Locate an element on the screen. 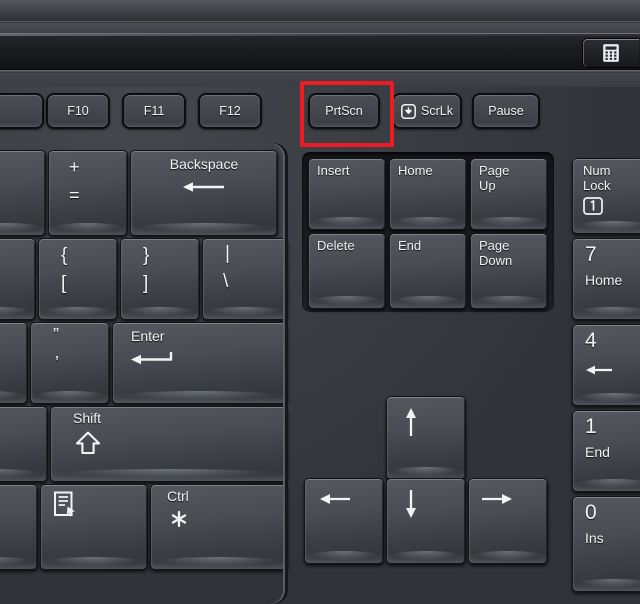 The width and height of the screenshot is (640, 604). function-key-pause: Pause is located at coordinates (506, 111).